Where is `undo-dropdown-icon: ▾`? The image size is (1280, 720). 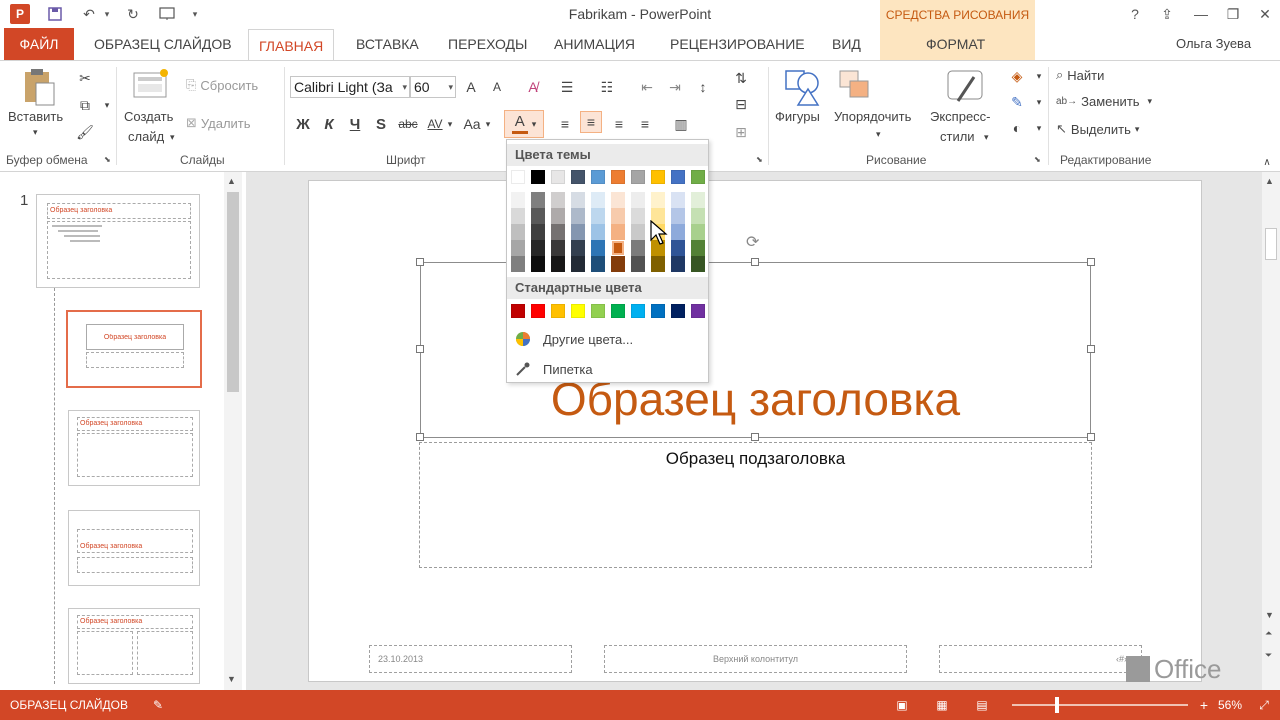
undo-dropdown-icon: ▾ is located at coordinates (107, 14).